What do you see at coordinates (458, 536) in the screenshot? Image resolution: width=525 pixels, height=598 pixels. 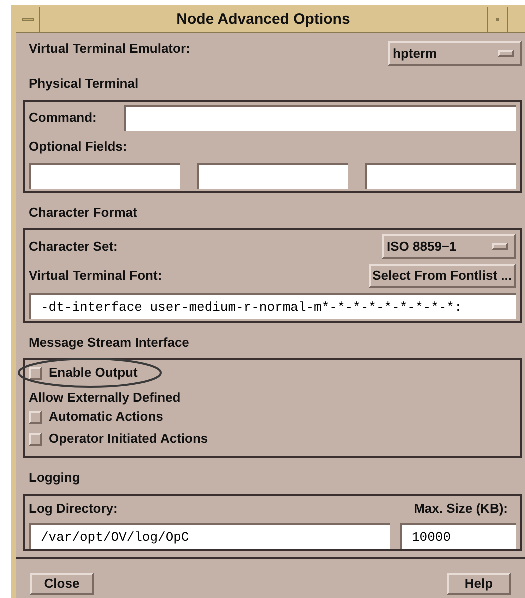 I see `max-size-field: 10000` at bounding box center [458, 536].